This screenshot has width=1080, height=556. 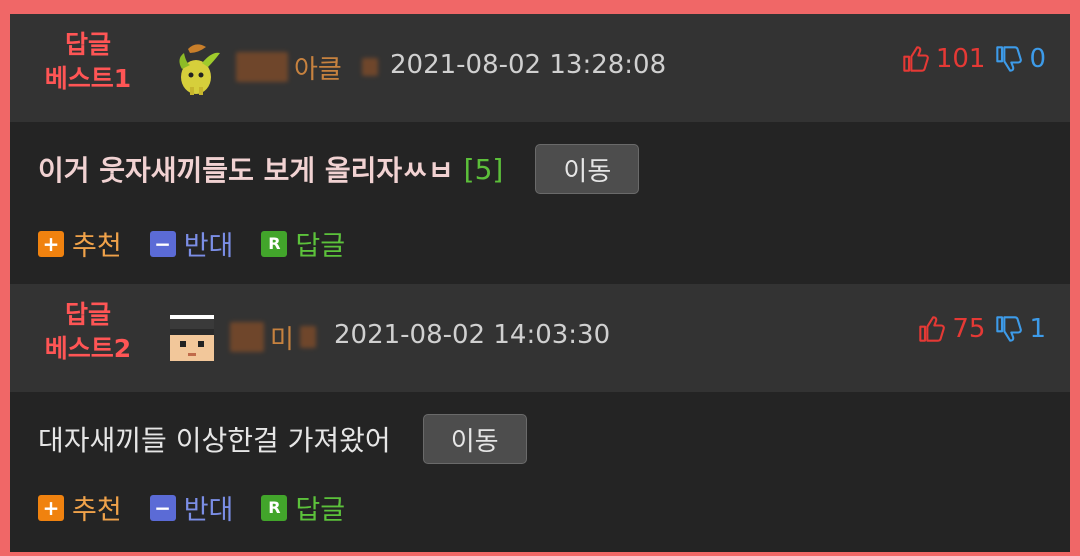 I want to click on comment-date: 2021-08-02 14:03:30, so click(x=472, y=335).